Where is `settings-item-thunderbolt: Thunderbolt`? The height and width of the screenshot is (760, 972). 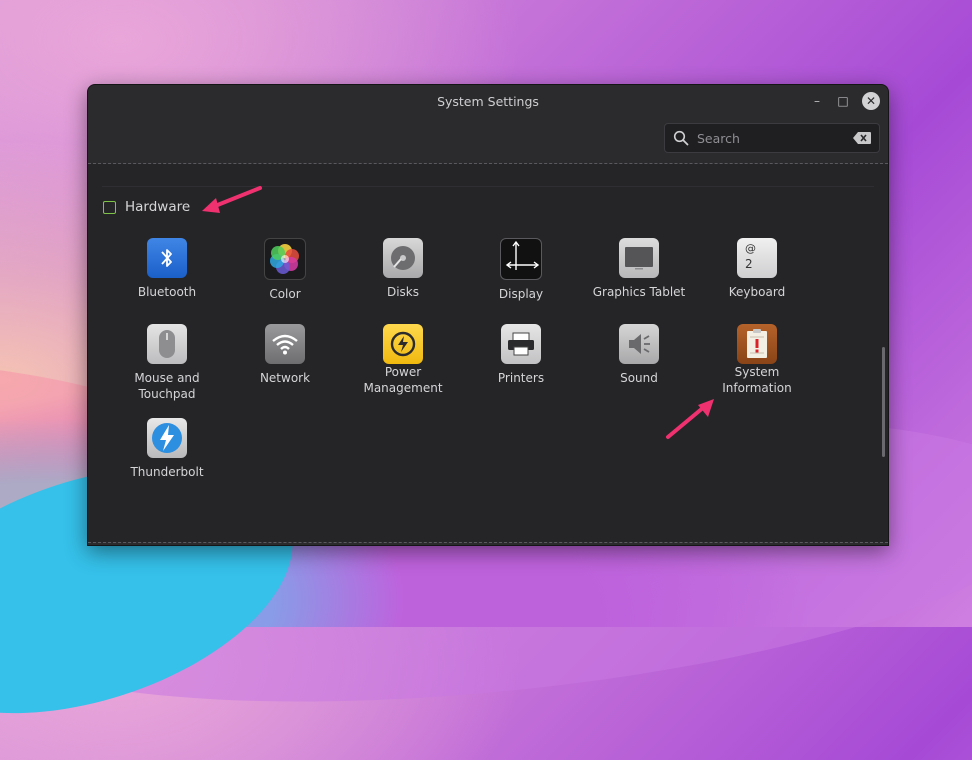 settings-item-thunderbolt: Thunderbolt is located at coordinates (167, 462).